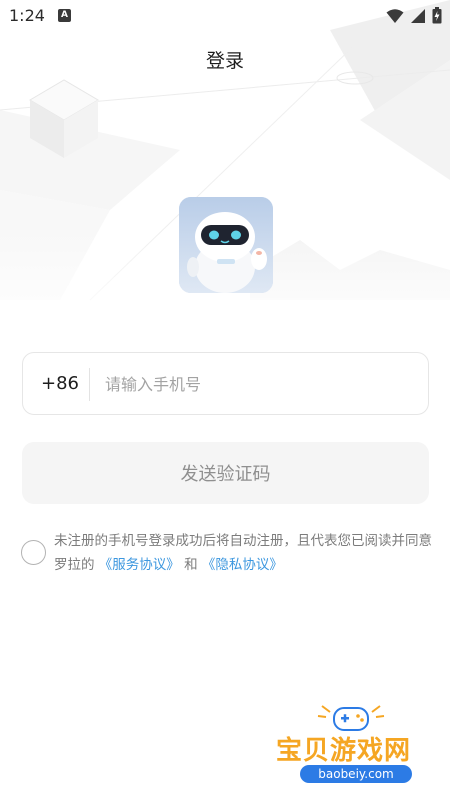 The width and height of the screenshot is (450, 800). What do you see at coordinates (418, 15) in the screenshot?
I see `signal-icon` at bounding box center [418, 15].